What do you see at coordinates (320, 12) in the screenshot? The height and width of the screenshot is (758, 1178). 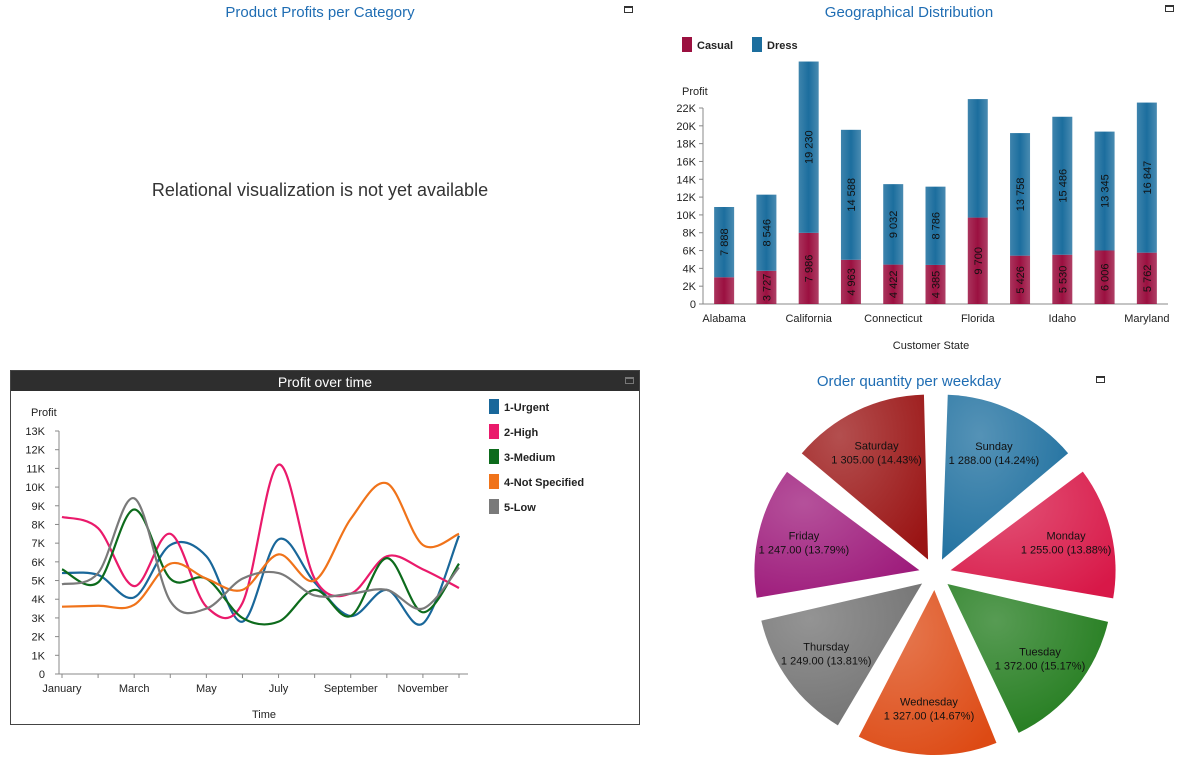 I see `panel-title: Product Profits per Category` at bounding box center [320, 12].